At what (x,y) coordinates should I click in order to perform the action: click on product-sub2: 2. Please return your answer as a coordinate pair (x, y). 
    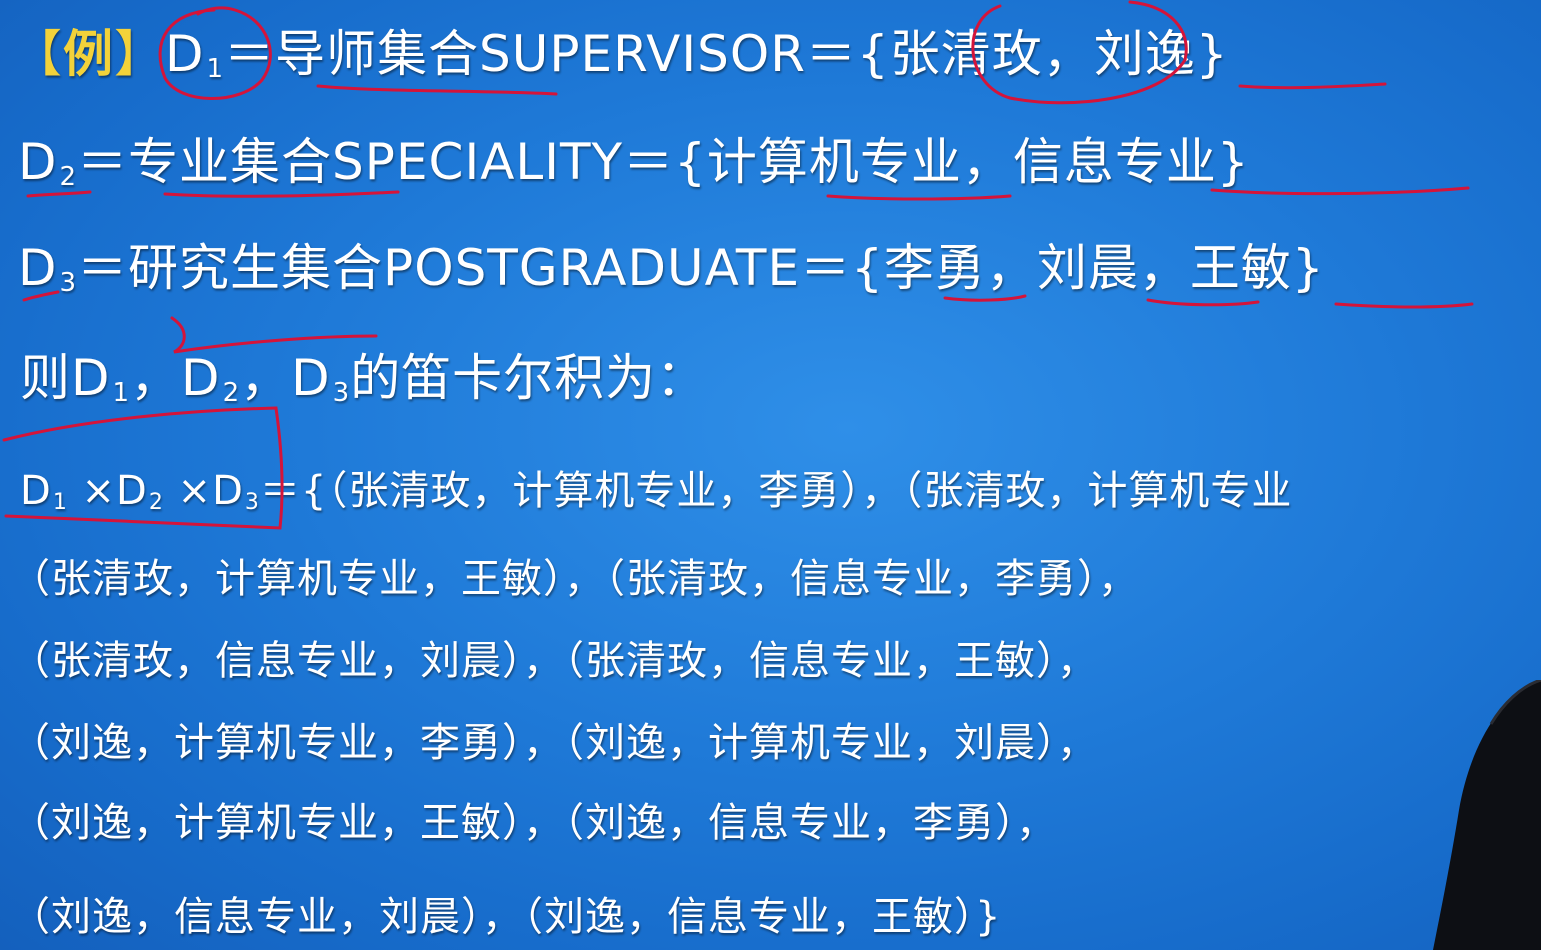
    Looking at the image, I should click on (156, 502).